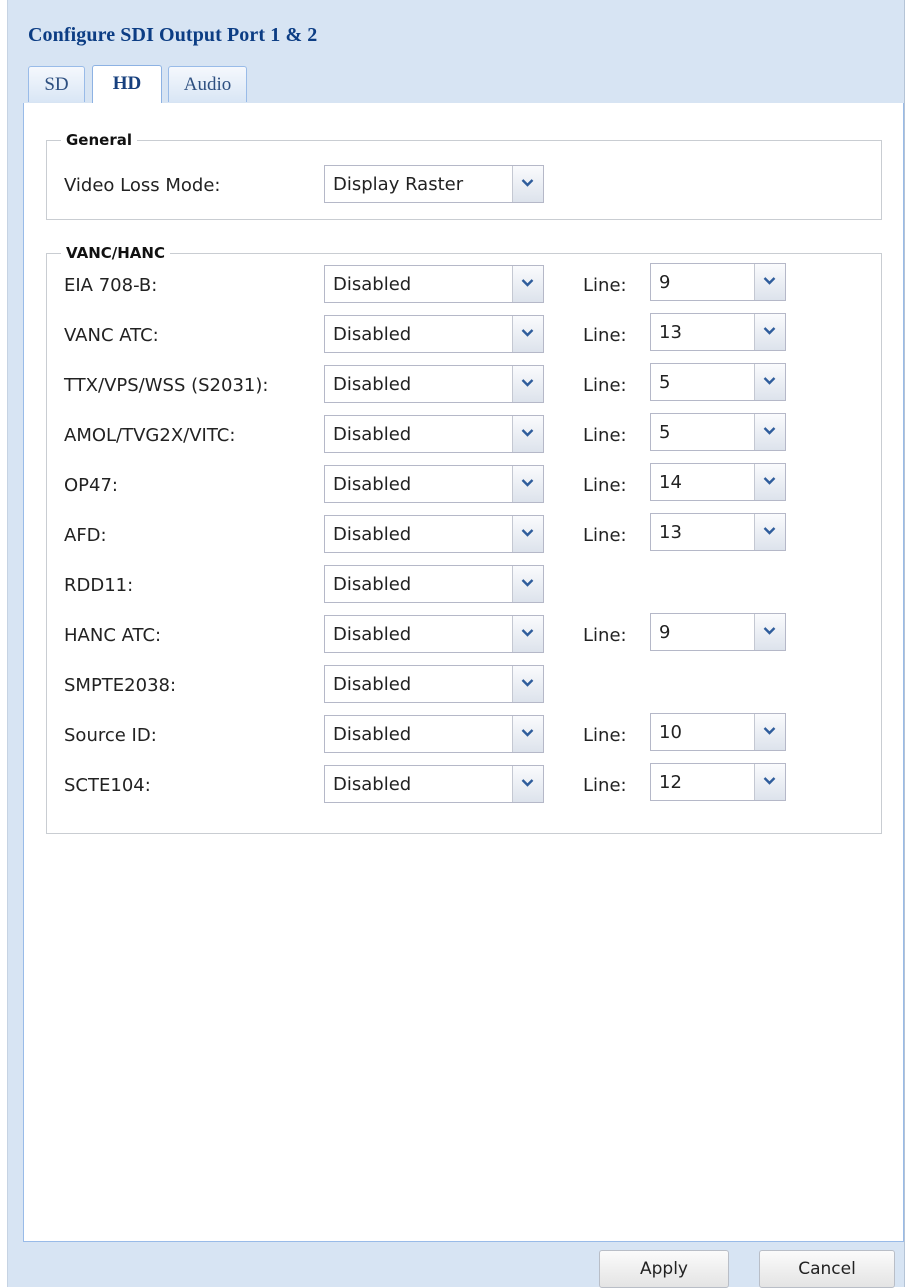 Image resolution: width=906 pixels, height=1288 pixels. Describe the element at coordinates (127, 84) in the screenshot. I see `tab-hd: HD` at that location.